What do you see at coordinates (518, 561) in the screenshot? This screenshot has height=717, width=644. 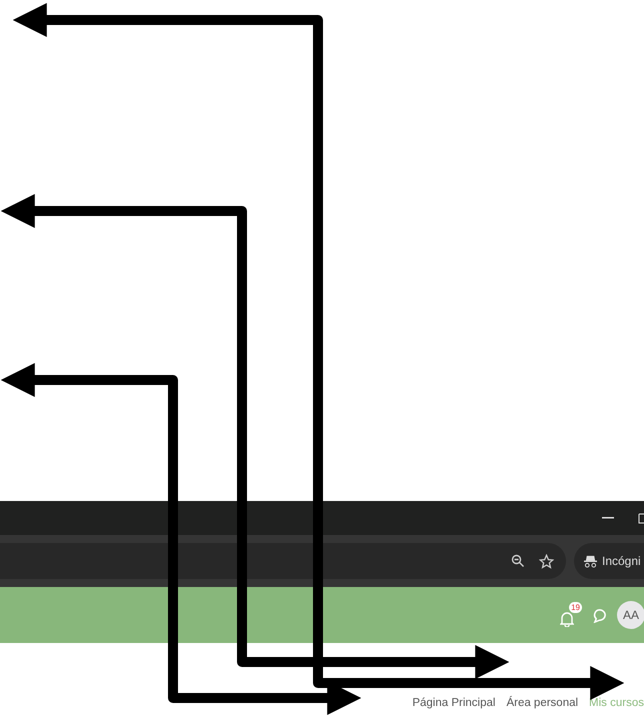 I see `zoom-out-icon` at bounding box center [518, 561].